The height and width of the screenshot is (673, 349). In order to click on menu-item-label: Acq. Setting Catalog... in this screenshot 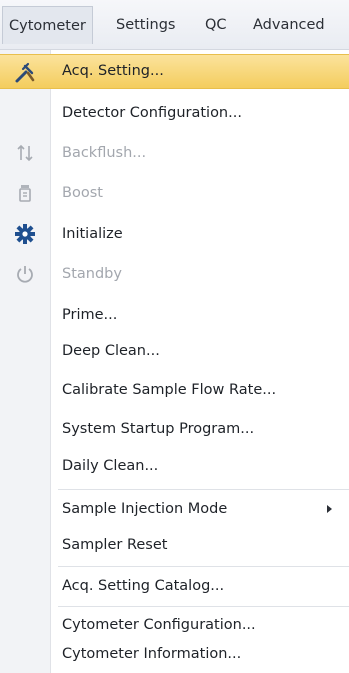, I will do `click(143, 586)`.